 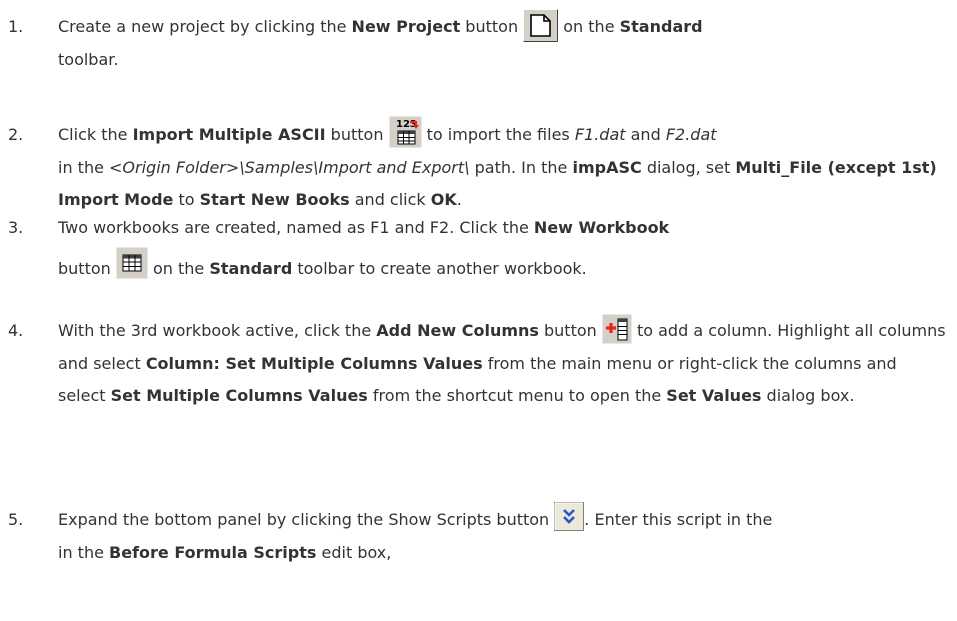 What do you see at coordinates (645, 134) in the screenshot?
I see `step-text: and` at bounding box center [645, 134].